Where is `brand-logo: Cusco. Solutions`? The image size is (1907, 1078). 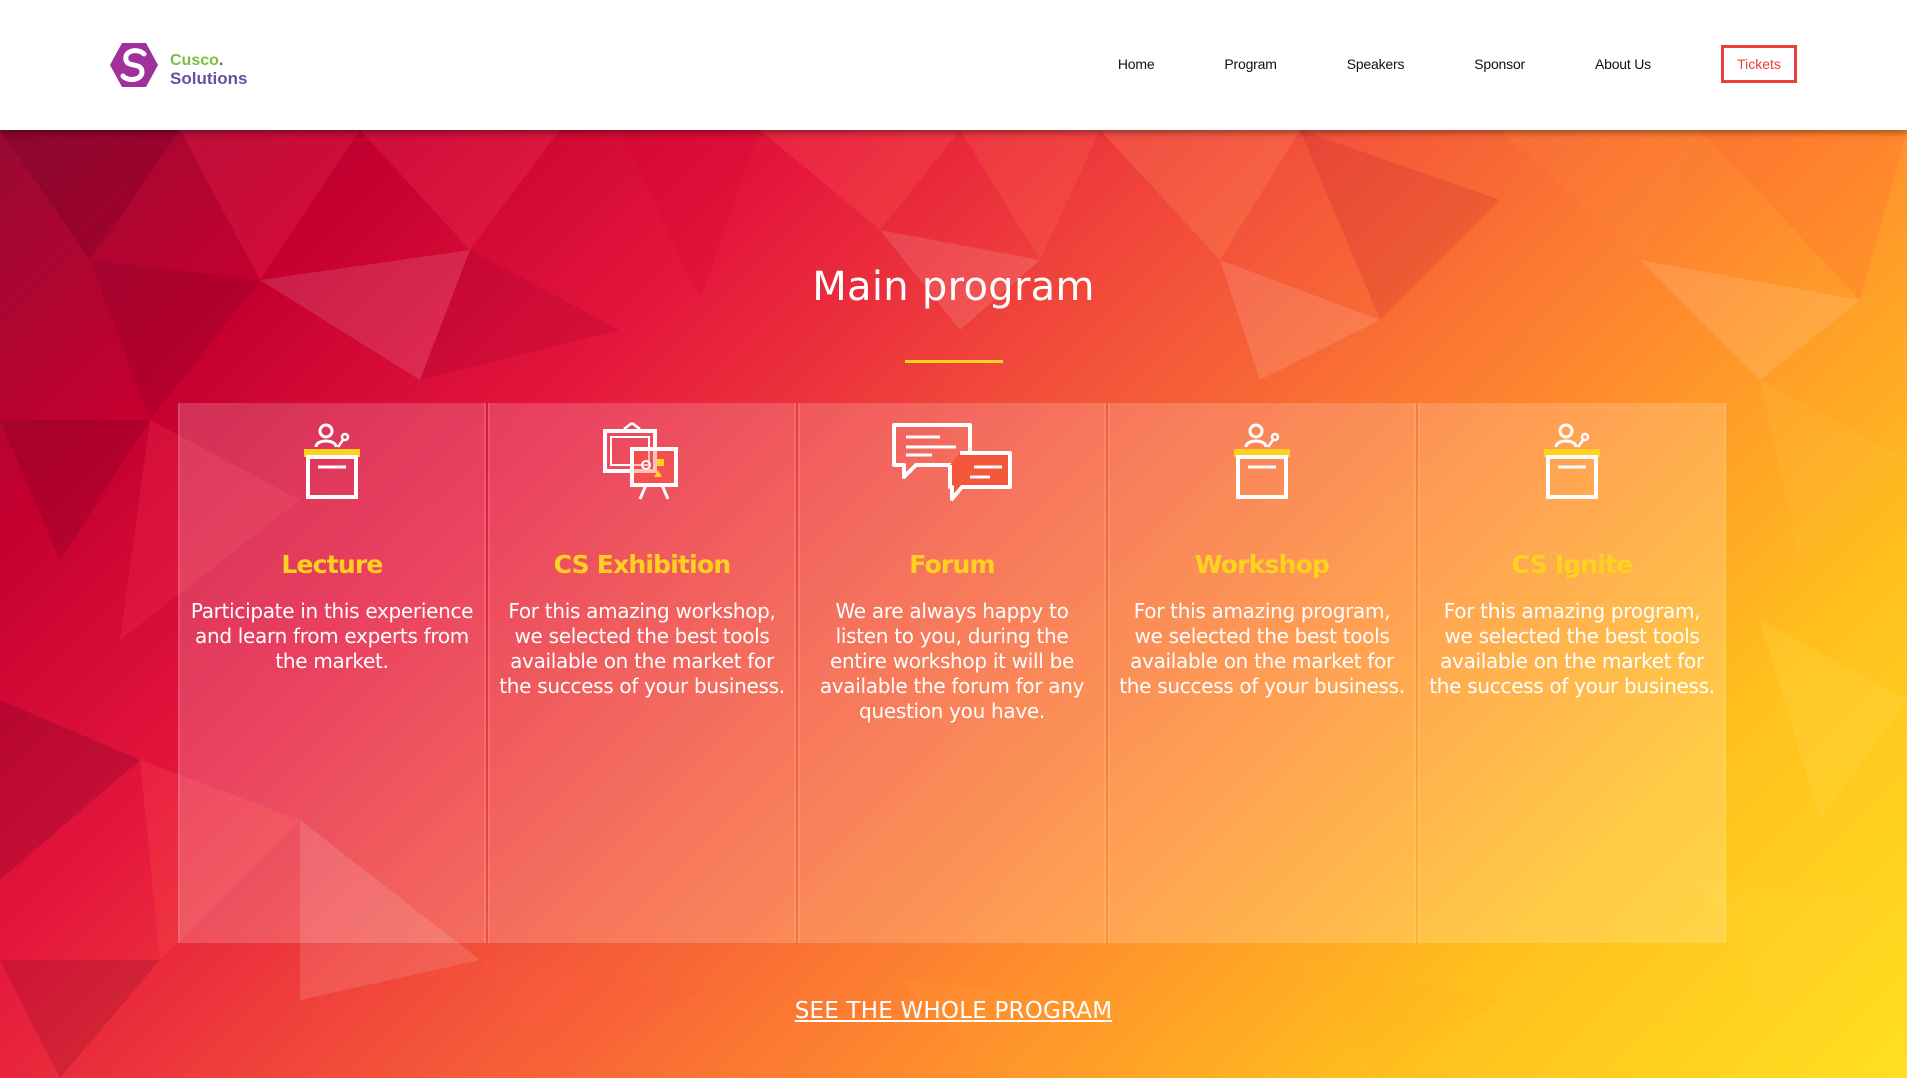 brand-logo: Cusco. Solutions is located at coordinates (208, 65).